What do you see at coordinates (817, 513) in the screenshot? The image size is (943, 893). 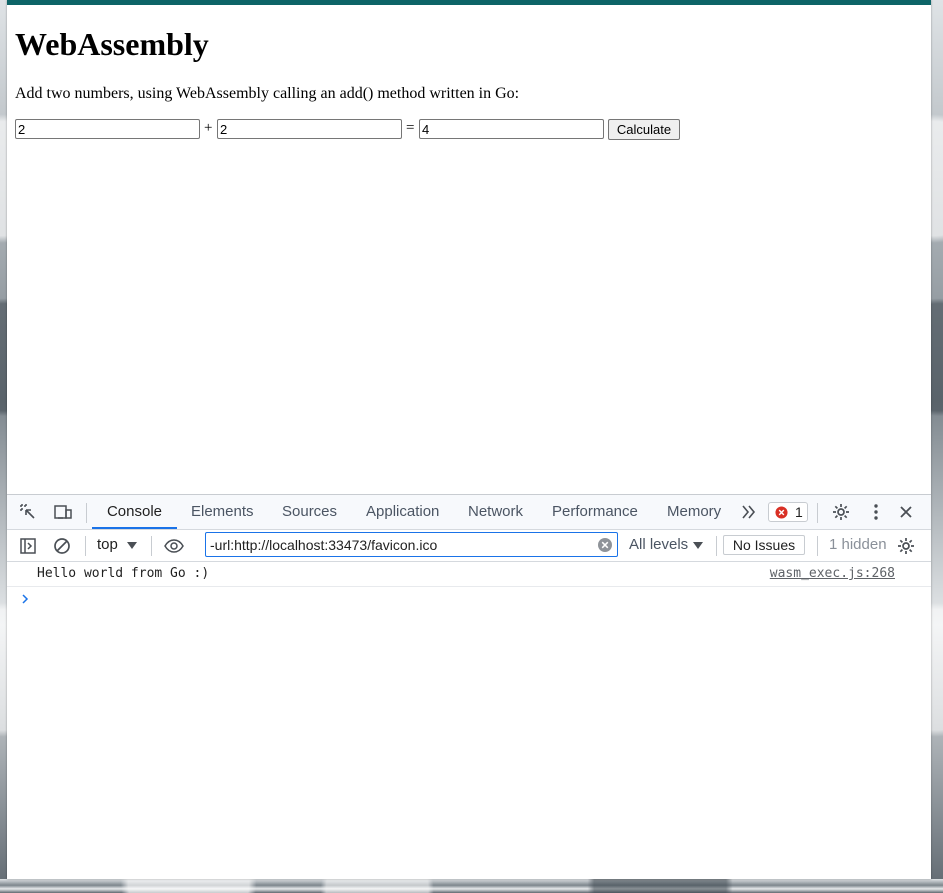 I see `tab-divider-right` at bounding box center [817, 513].